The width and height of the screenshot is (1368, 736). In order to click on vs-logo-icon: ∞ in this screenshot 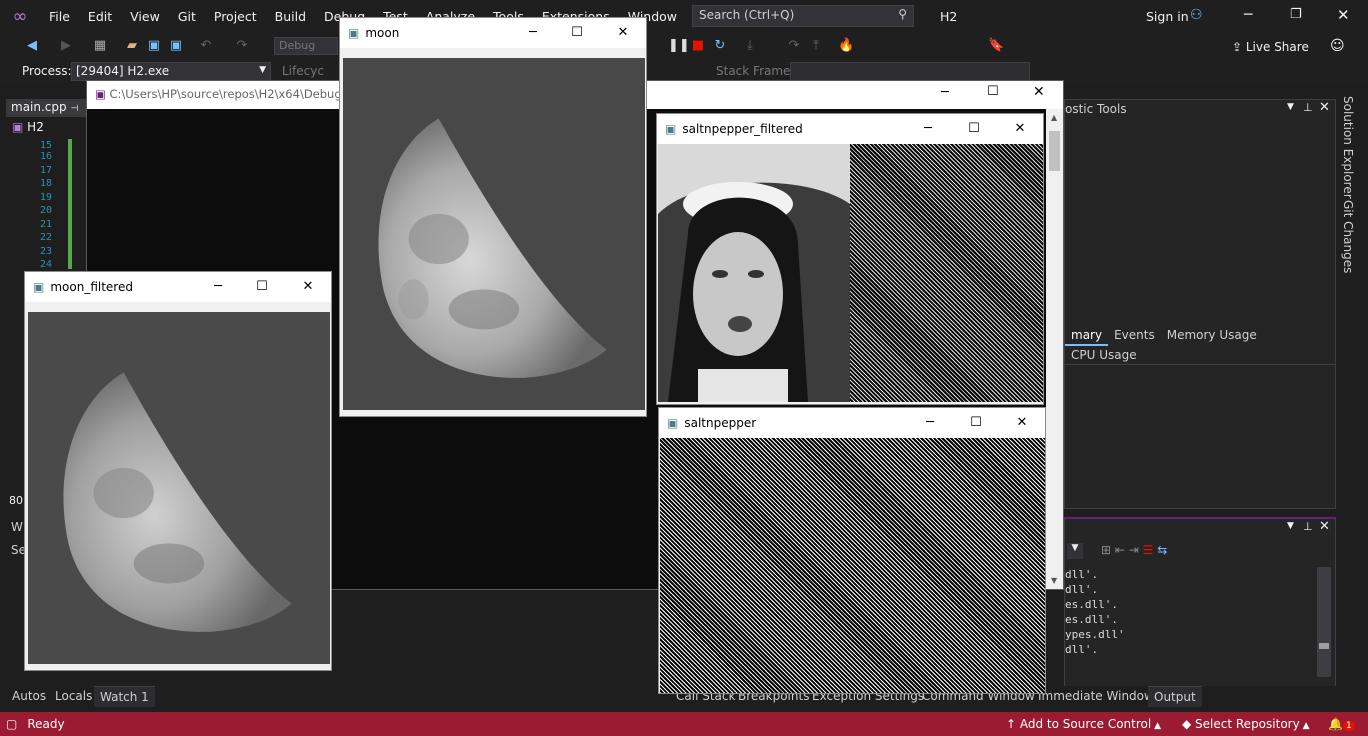, I will do `click(20, 16)`.